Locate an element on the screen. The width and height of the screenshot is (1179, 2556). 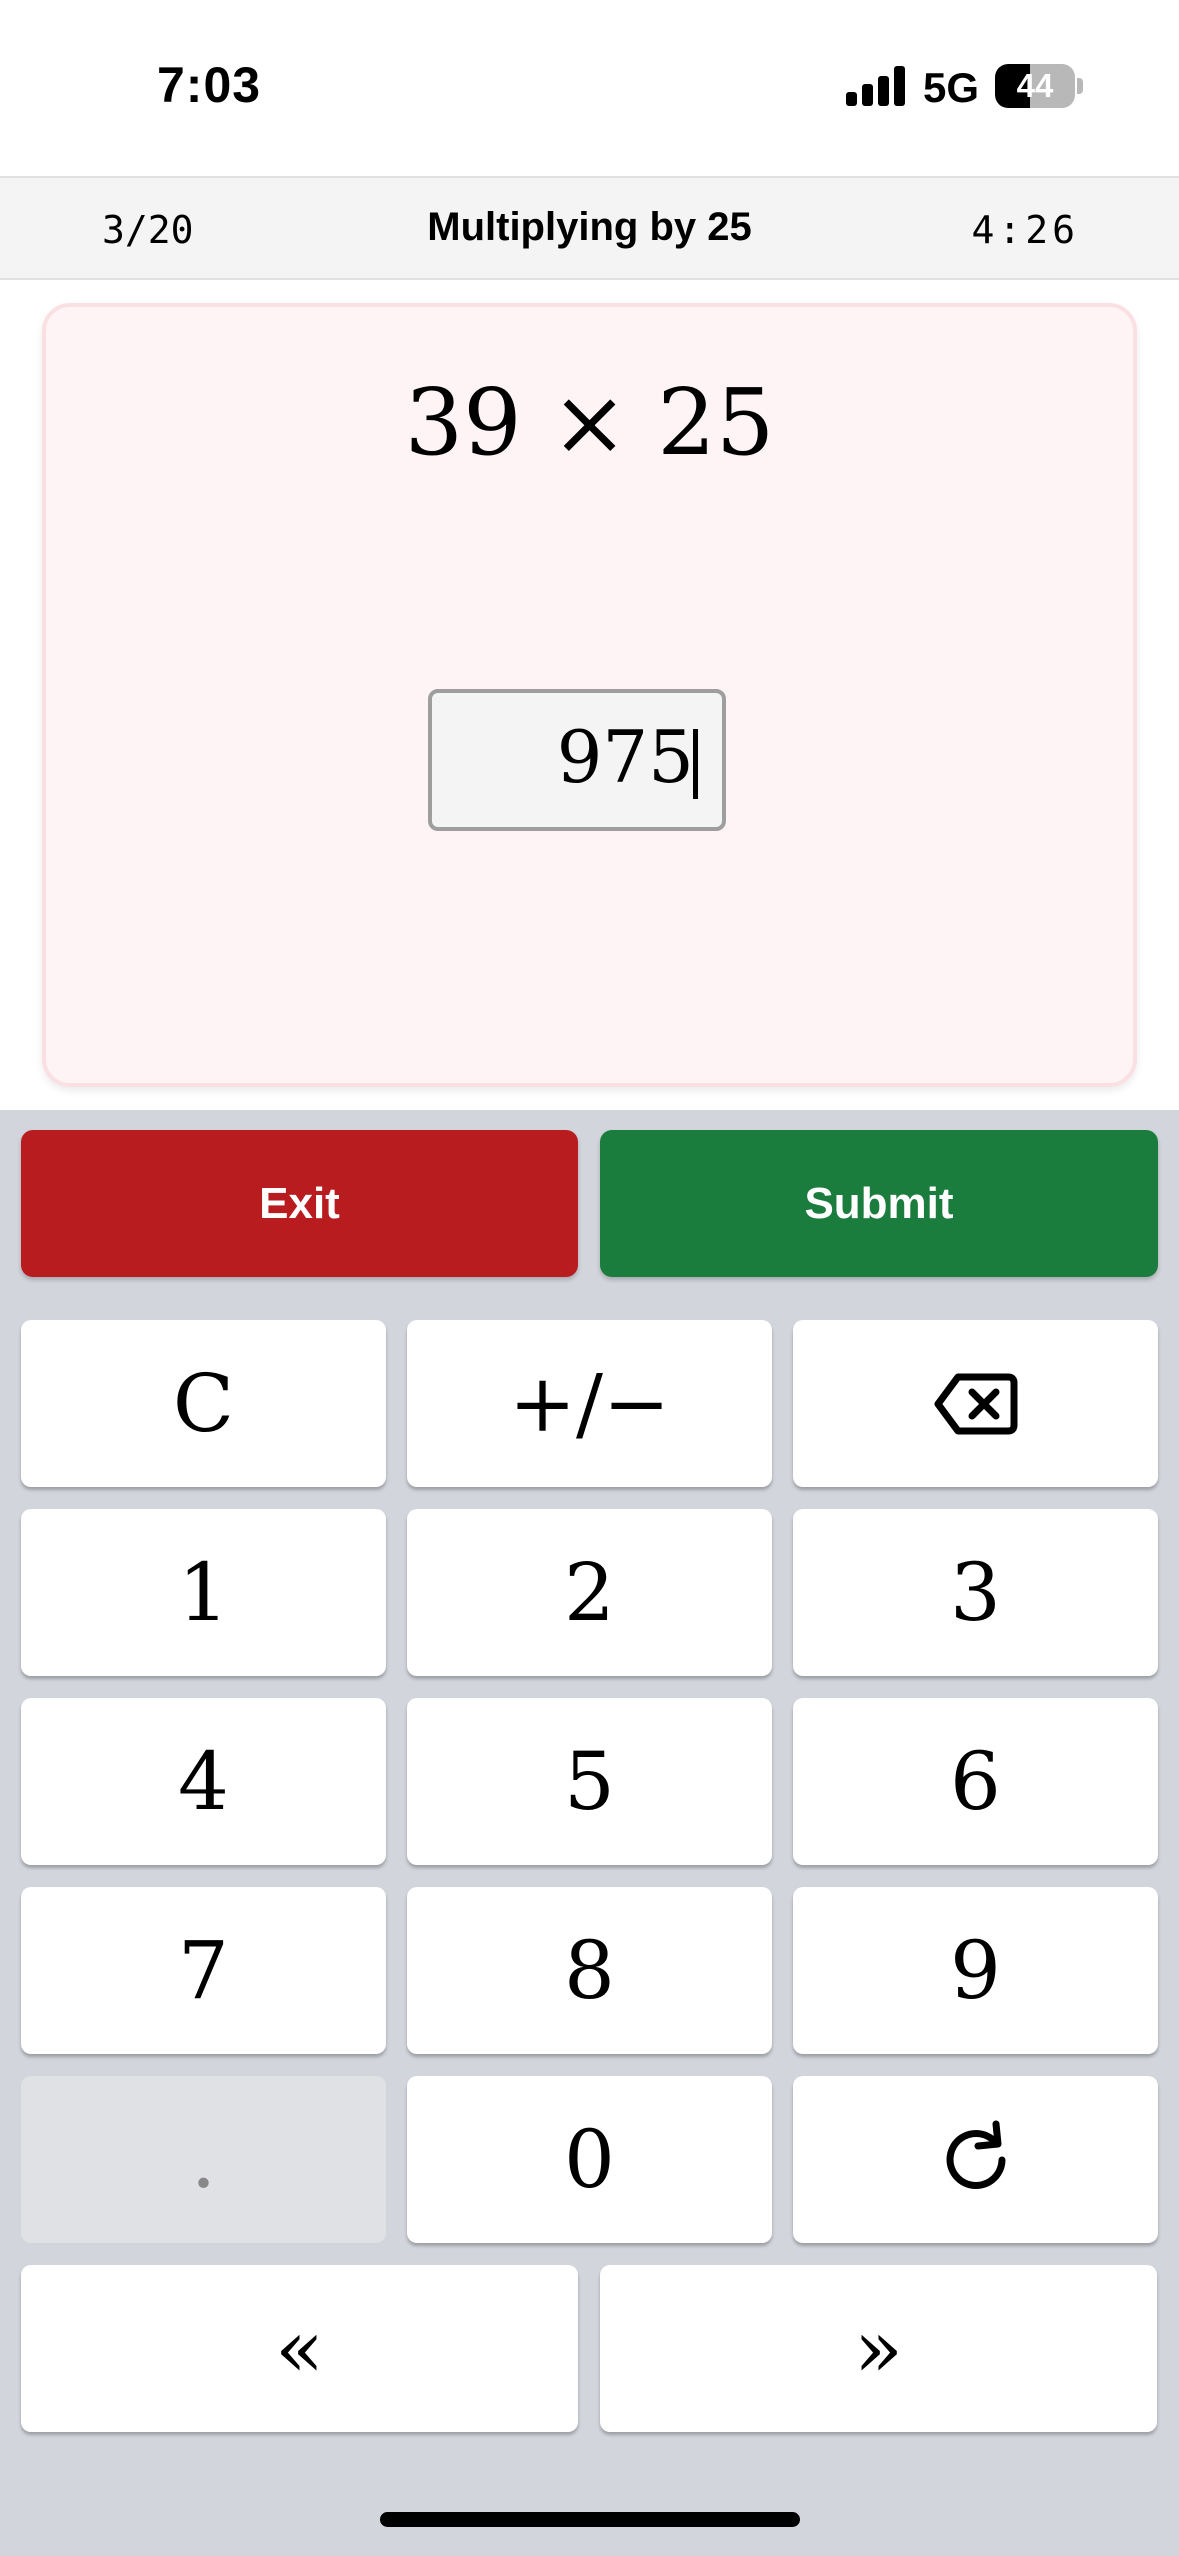
quiz-header: 3/20 Multiplying by 25 4:26 is located at coordinates (589, 228).